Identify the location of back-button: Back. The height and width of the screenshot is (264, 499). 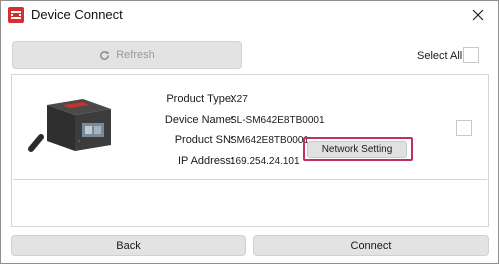
(128, 245).